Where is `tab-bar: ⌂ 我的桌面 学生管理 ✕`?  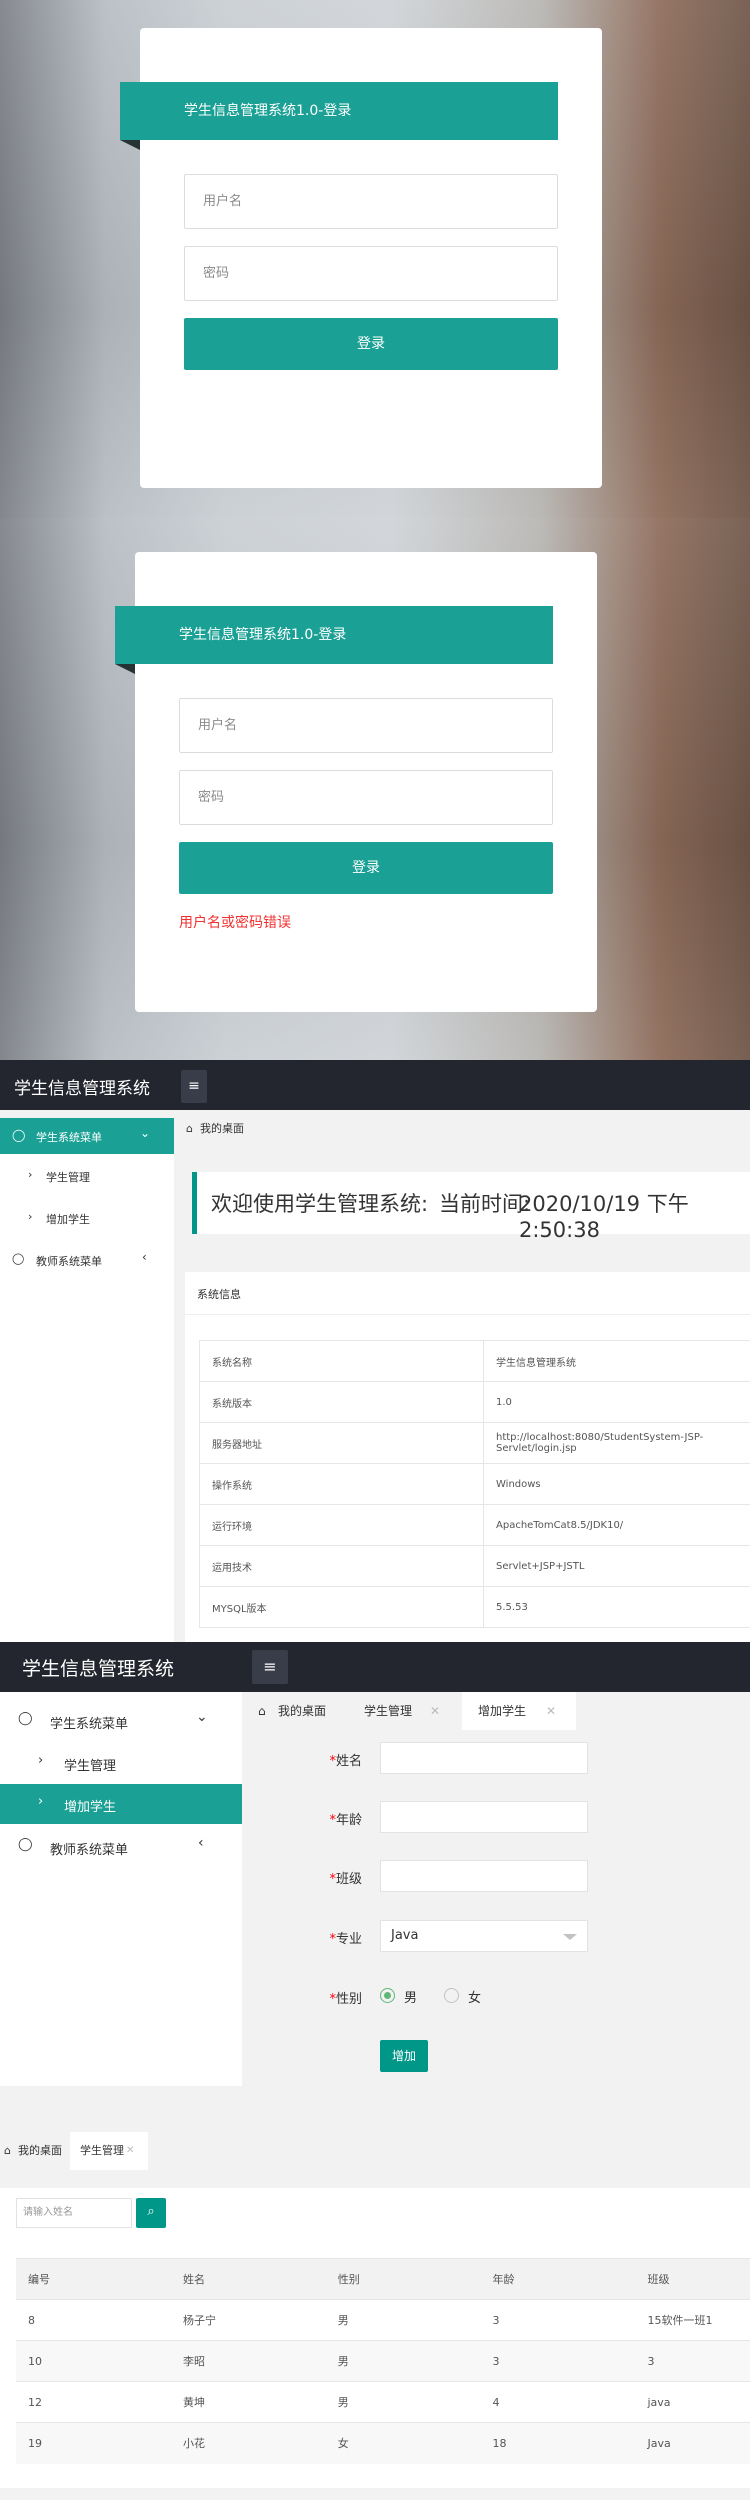
tab-bar: ⌂ 我的桌面 学生管理 ✕ is located at coordinates (375, 2151).